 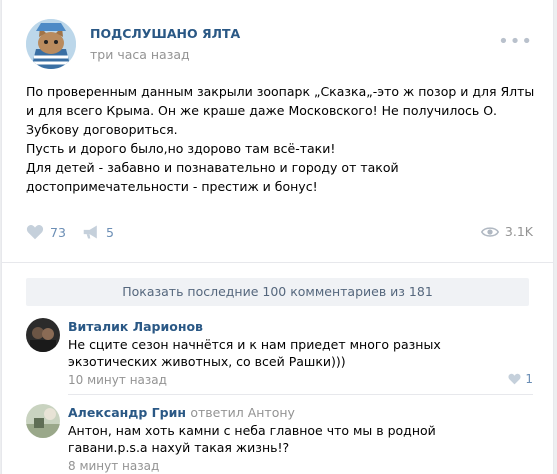 I want to click on comment-time: 8 минут назад, so click(x=113, y=466).